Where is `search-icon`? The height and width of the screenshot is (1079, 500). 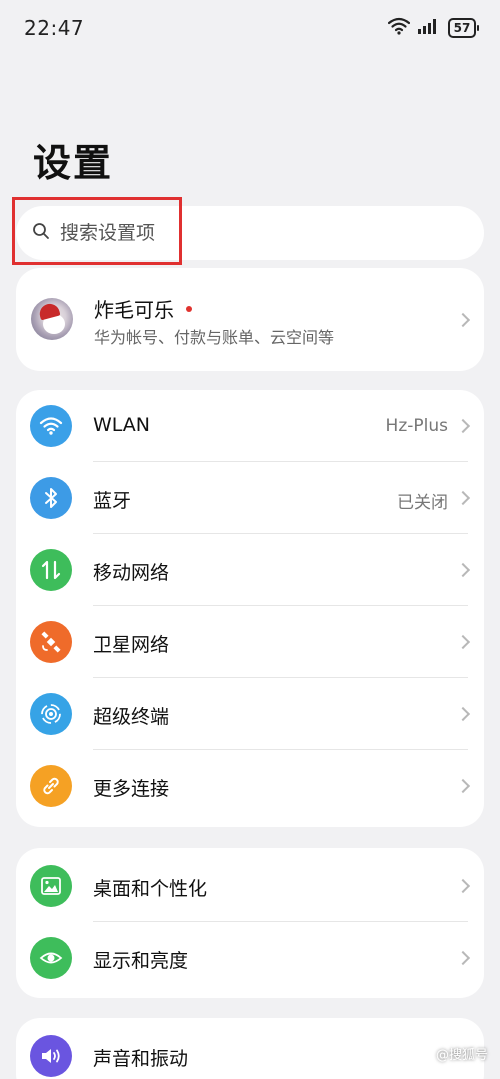 search-icon is located at coordinates (41, 233).